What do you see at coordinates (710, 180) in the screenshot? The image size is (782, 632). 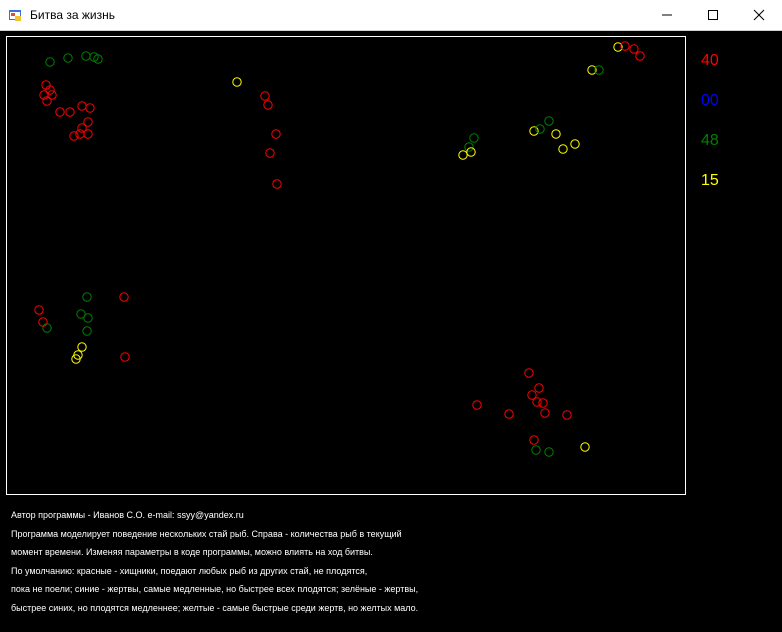 I see `count-yellow: 15` at bounding box center [710, 180].